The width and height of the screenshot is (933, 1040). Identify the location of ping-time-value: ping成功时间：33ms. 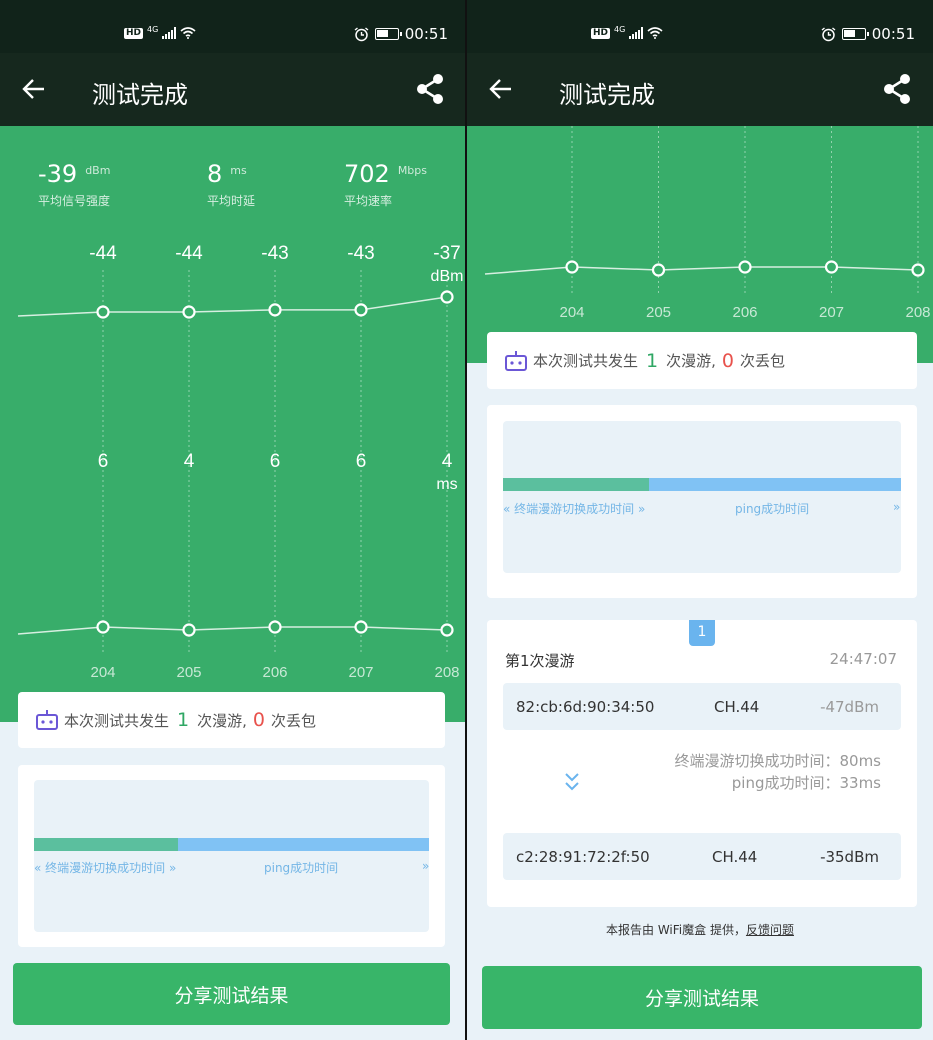
(806, 783).